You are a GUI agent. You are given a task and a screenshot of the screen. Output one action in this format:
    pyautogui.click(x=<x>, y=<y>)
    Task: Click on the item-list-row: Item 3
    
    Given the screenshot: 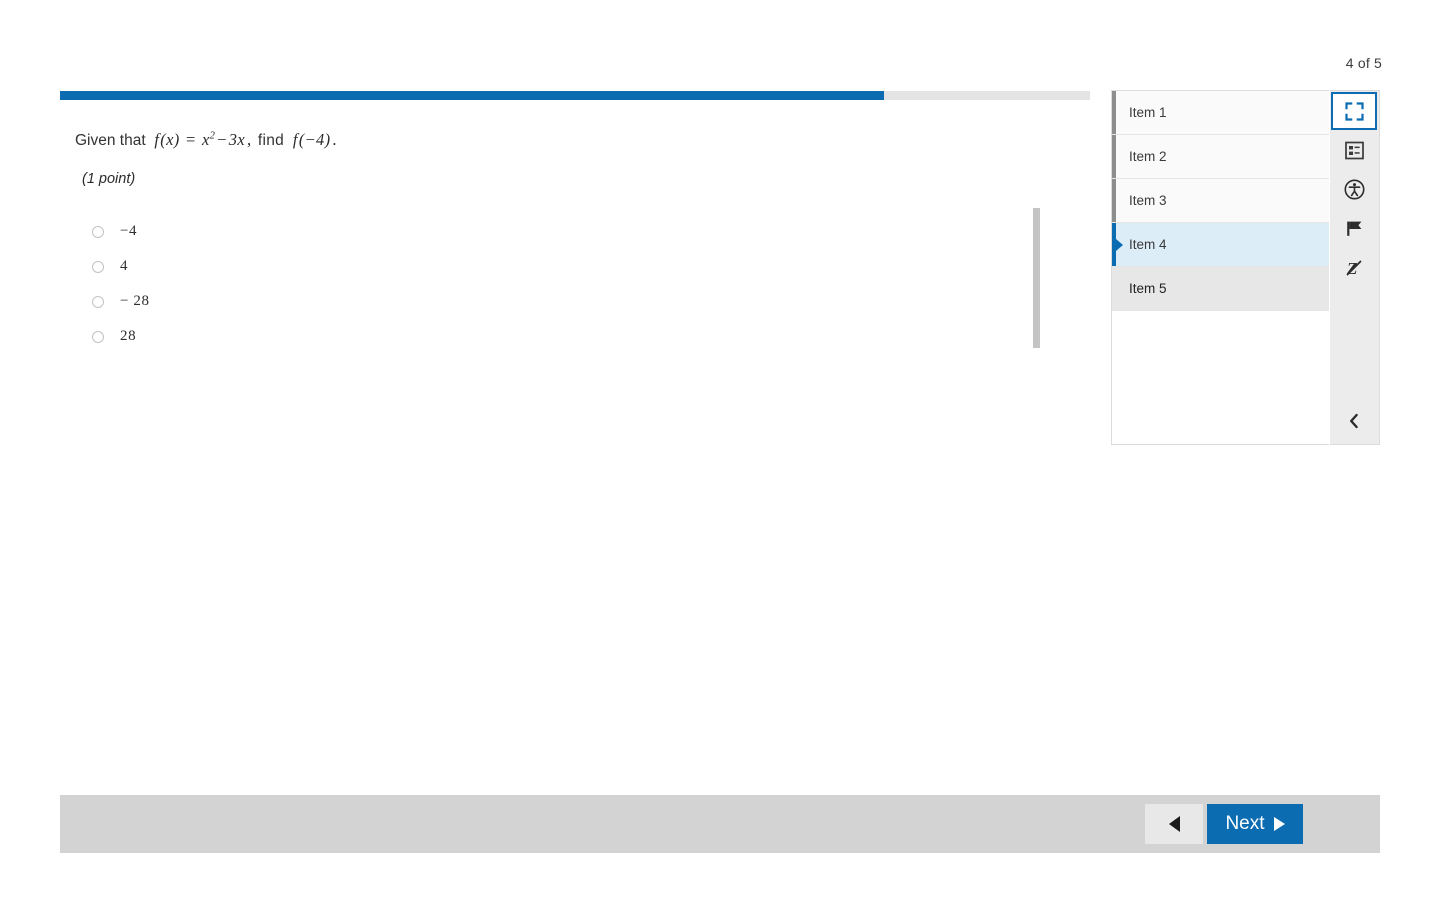 What is the action you would take?
    pyautogui.click(x=1220, y=201)
    